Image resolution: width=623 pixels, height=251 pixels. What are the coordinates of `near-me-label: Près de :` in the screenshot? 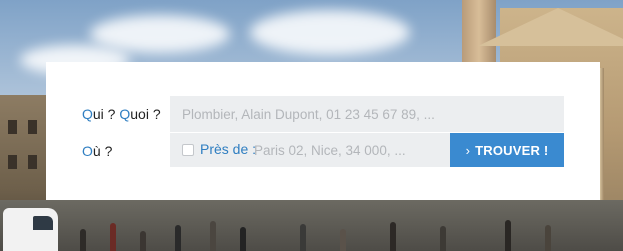 It's located at (228, 149).